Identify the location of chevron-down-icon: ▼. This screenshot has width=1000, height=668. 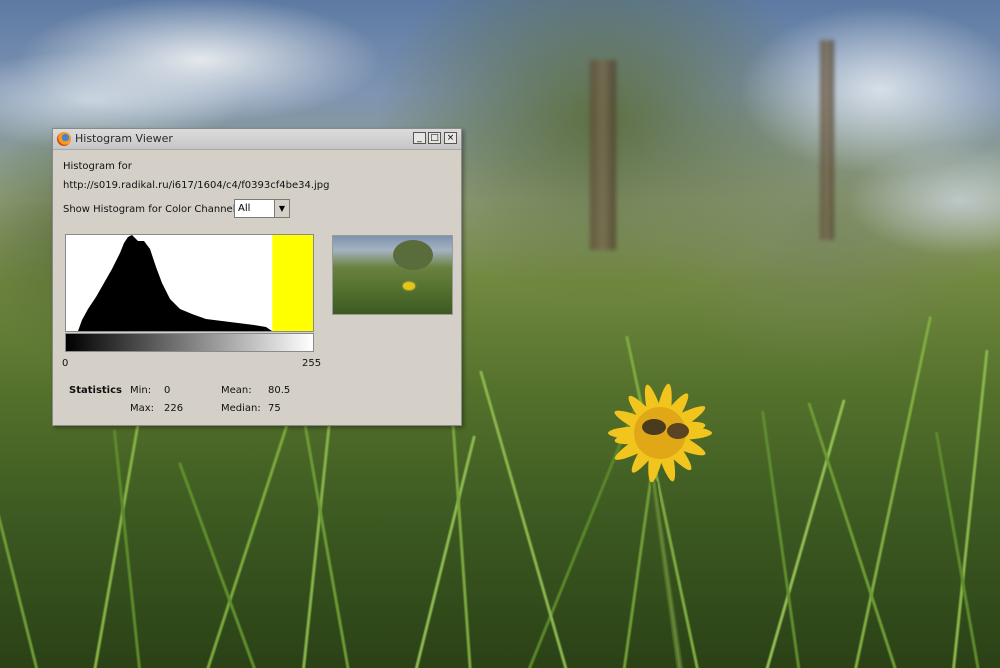
(281, 208).